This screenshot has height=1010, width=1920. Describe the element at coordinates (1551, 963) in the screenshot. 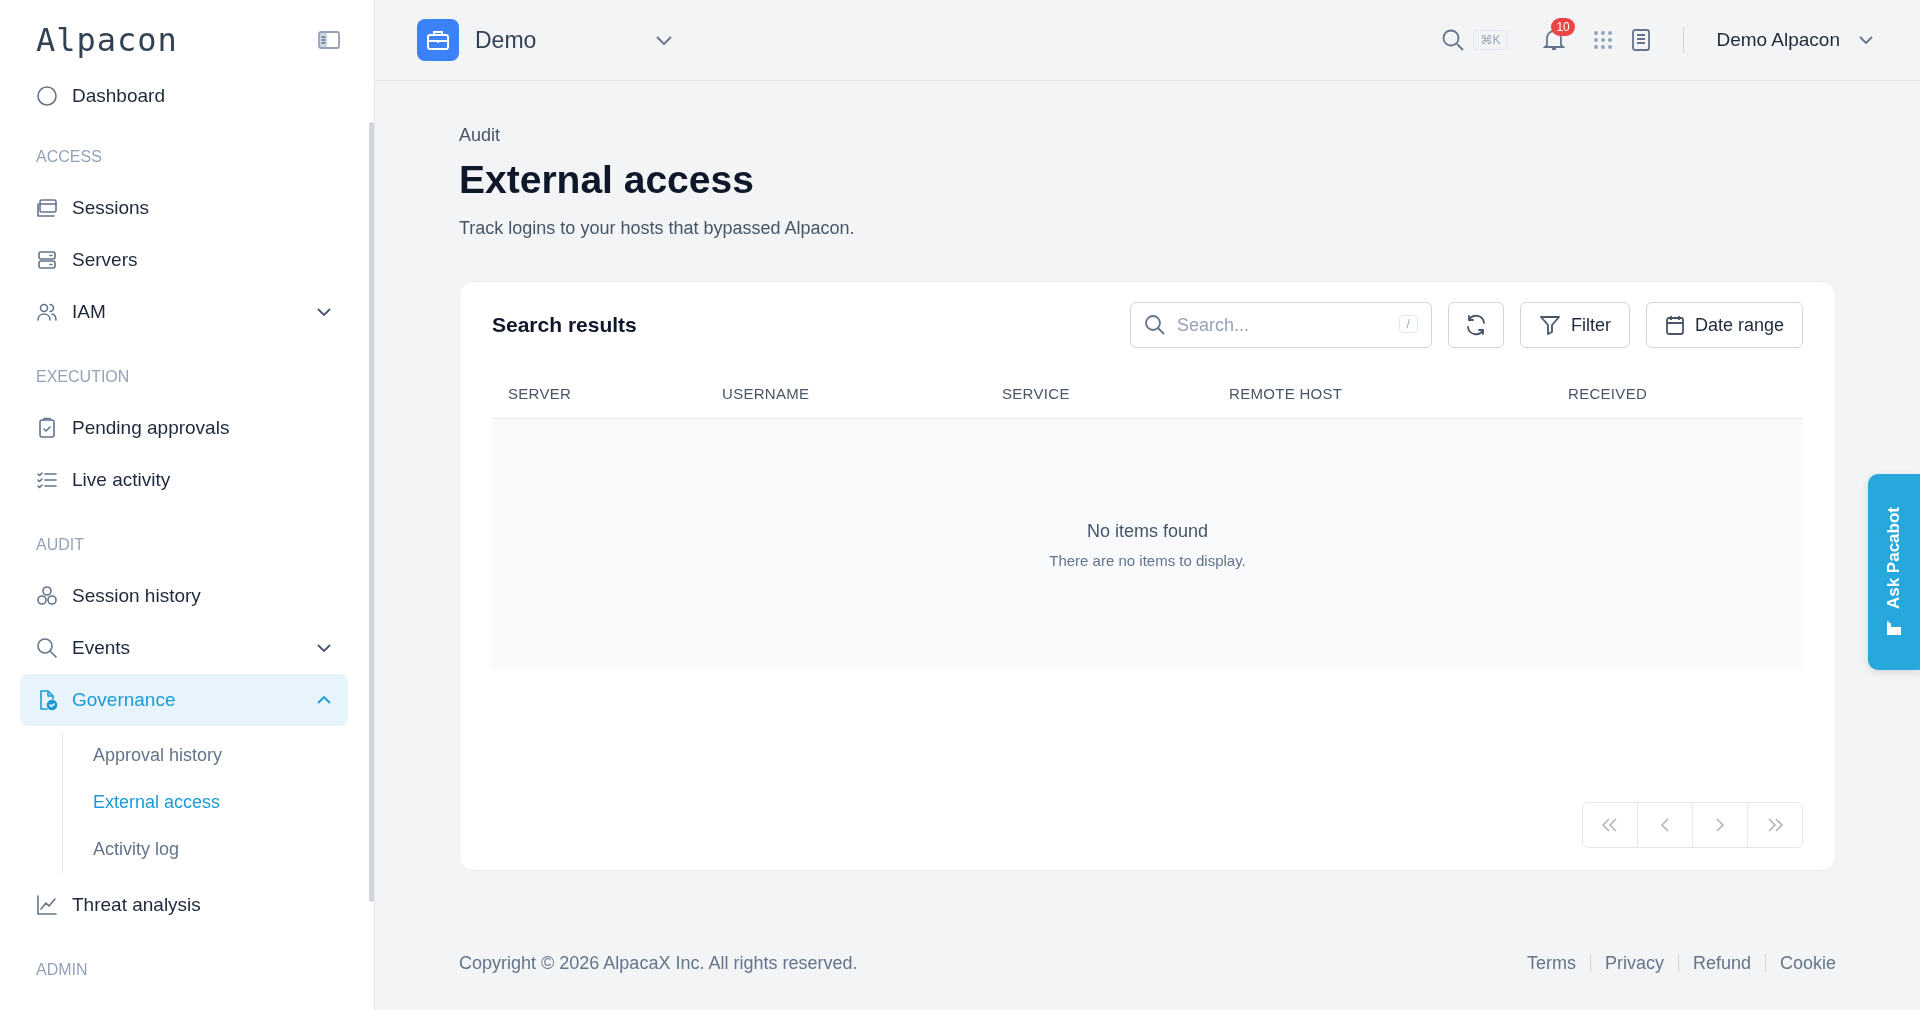

I see `footer-link: Terms` at that location.